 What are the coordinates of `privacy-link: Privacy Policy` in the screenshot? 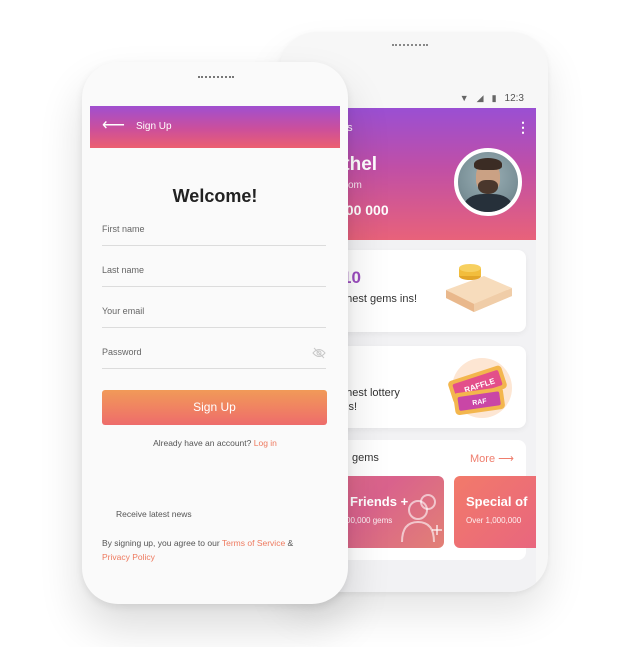 It's located at (128, 557).